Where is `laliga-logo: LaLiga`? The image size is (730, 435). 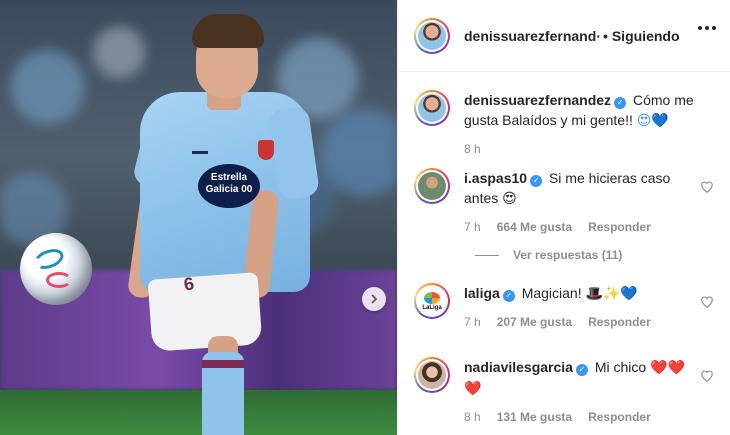 laliga-logo: LaLiga is located at coordinates (432, 301).